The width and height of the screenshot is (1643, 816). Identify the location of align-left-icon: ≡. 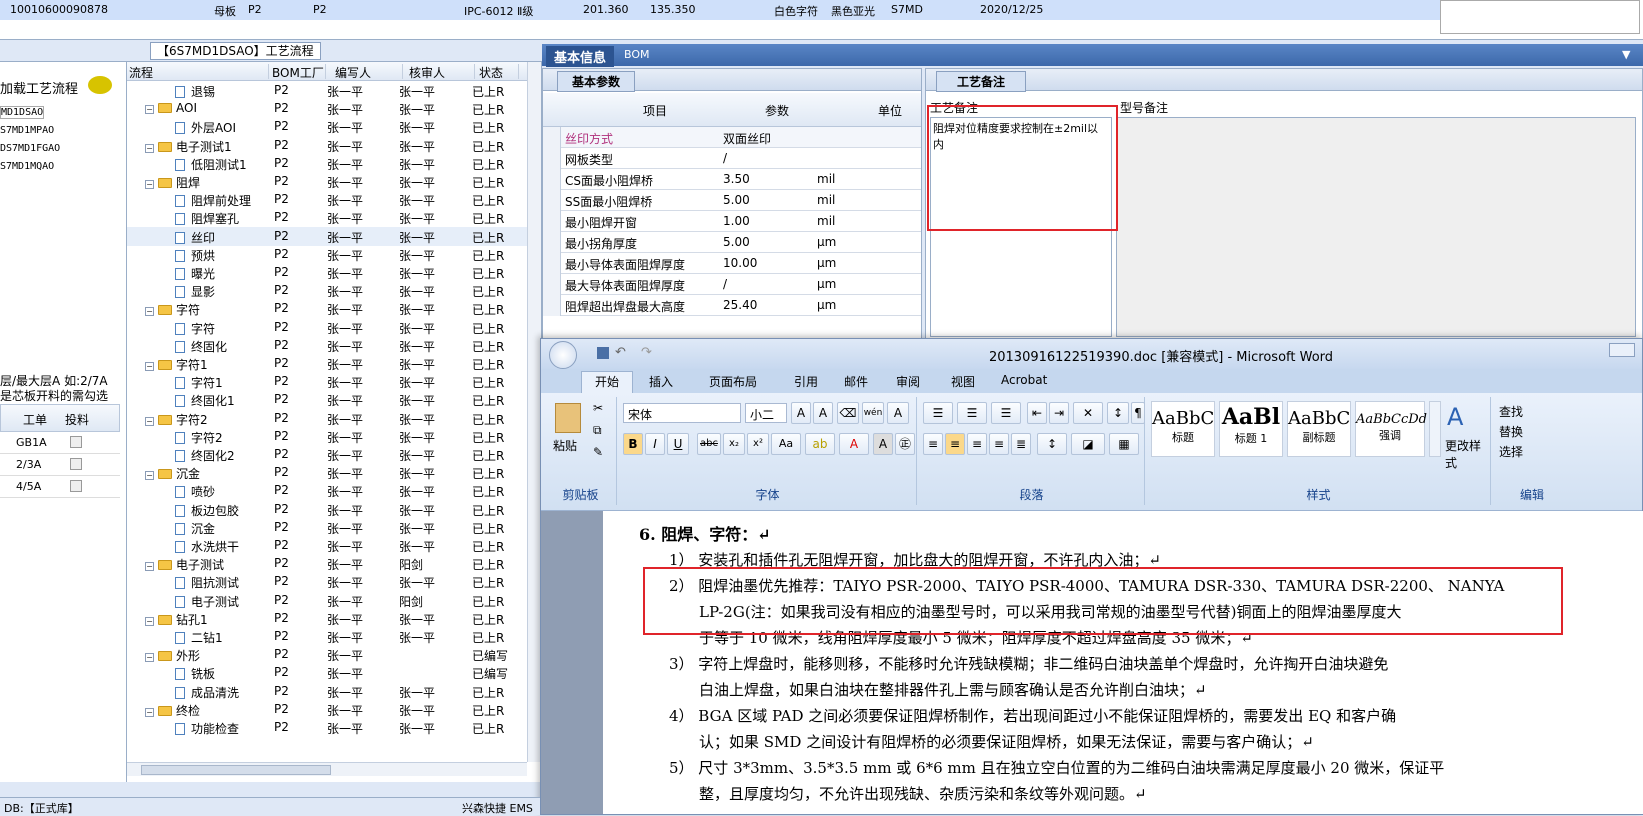
(933, 444).